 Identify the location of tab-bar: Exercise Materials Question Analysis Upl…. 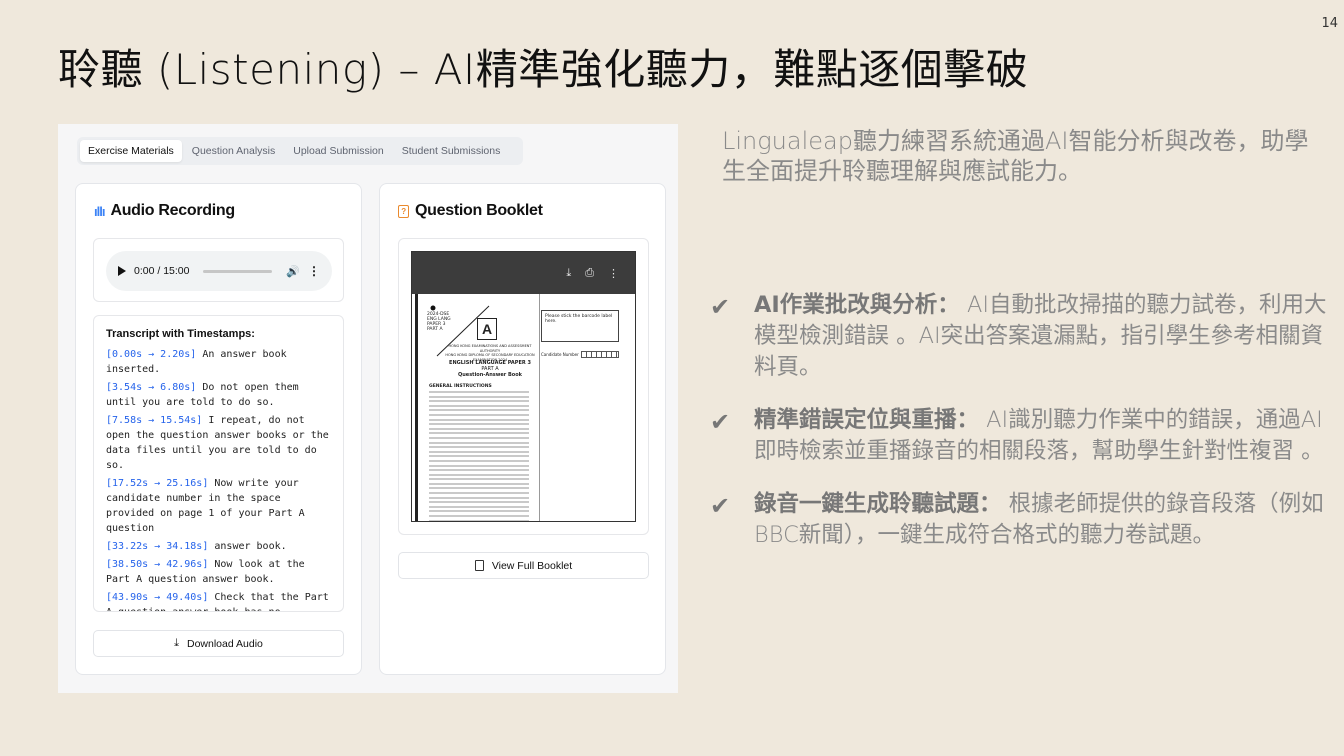
(300, 151).